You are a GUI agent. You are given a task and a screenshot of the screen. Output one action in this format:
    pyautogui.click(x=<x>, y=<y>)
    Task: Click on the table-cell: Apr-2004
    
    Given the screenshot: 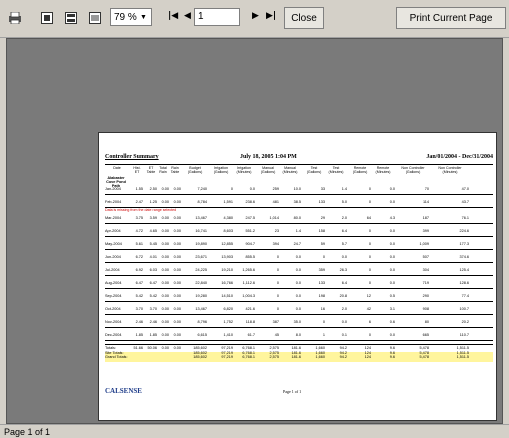 What is the action you would take?
    pyautogui.click(x=113, y=231)
    